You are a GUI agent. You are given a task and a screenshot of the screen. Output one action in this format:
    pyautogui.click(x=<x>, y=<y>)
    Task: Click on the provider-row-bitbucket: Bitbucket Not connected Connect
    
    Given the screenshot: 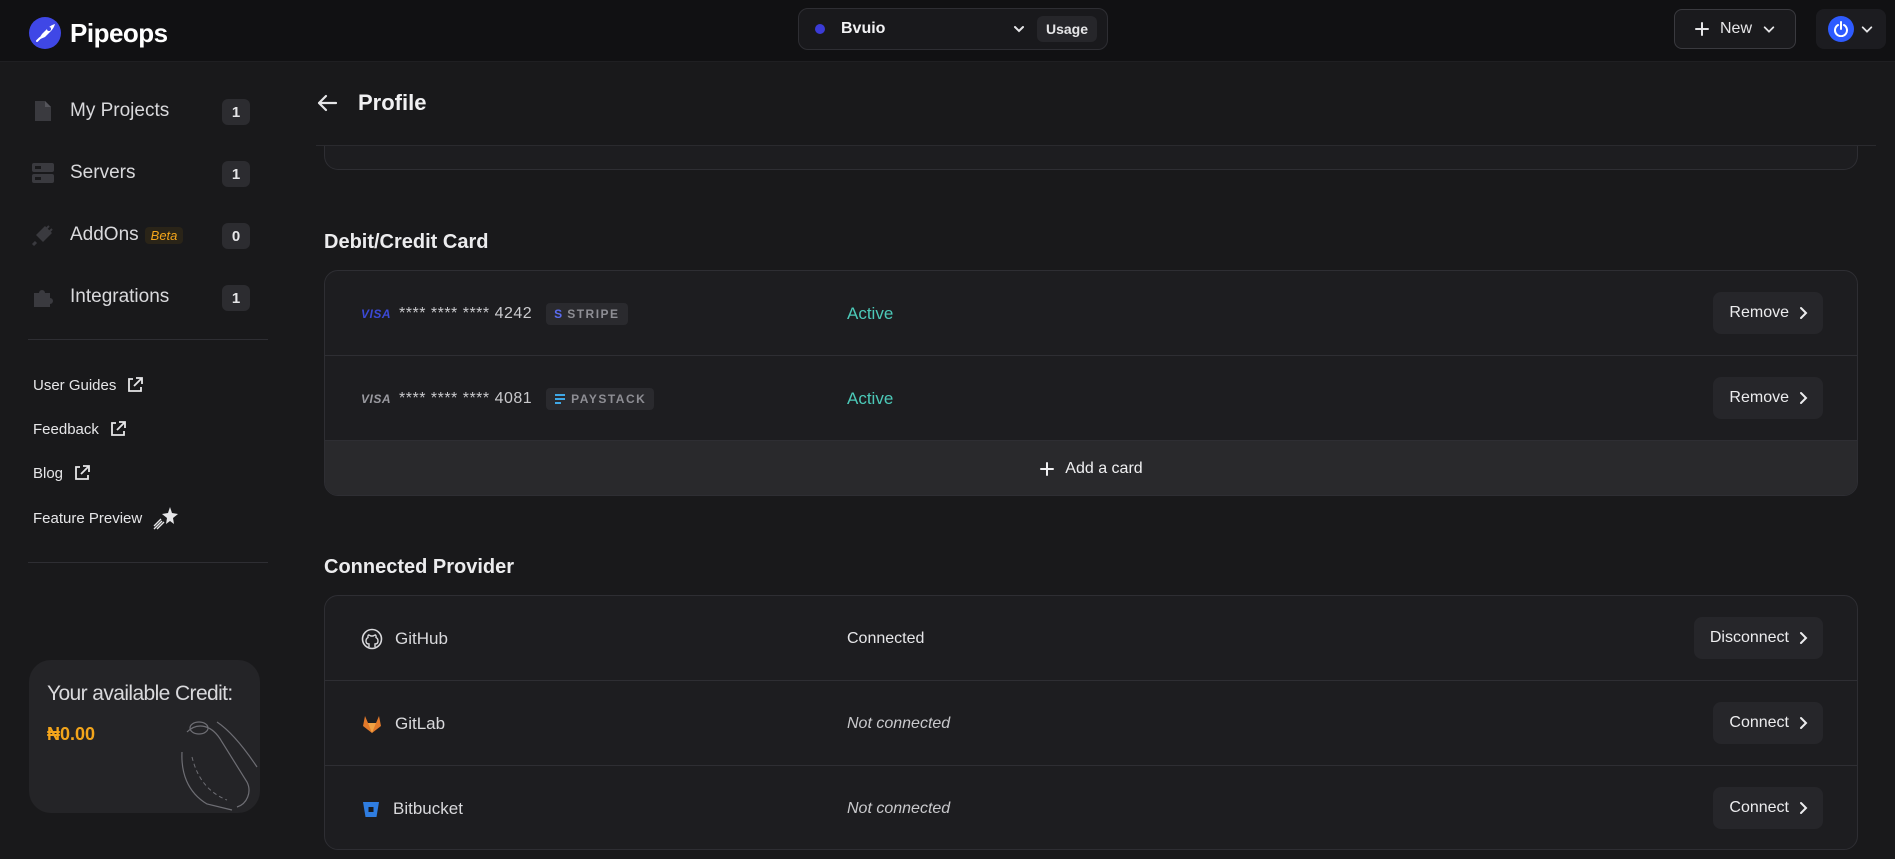 What is the action you would take?
    pyautogui.click(x=1091, y=807)
    